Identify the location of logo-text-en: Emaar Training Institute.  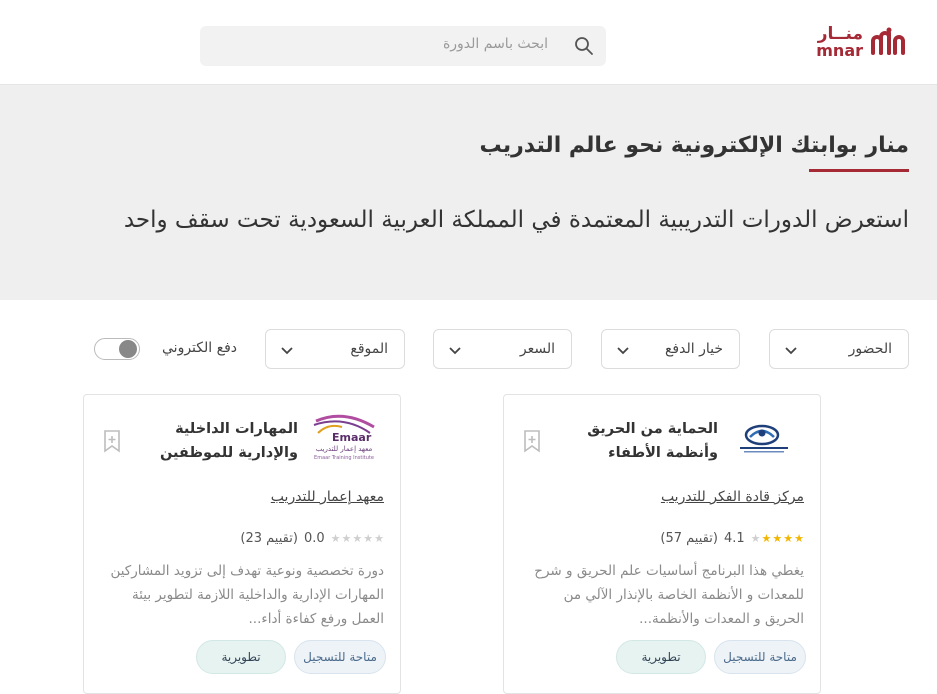
(344, 458).